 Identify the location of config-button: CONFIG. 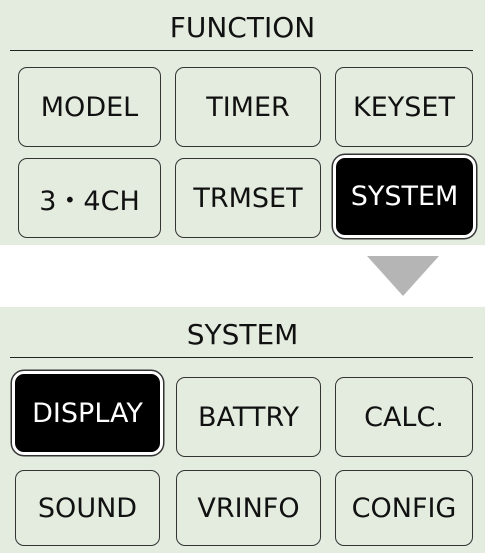
(404, 508).